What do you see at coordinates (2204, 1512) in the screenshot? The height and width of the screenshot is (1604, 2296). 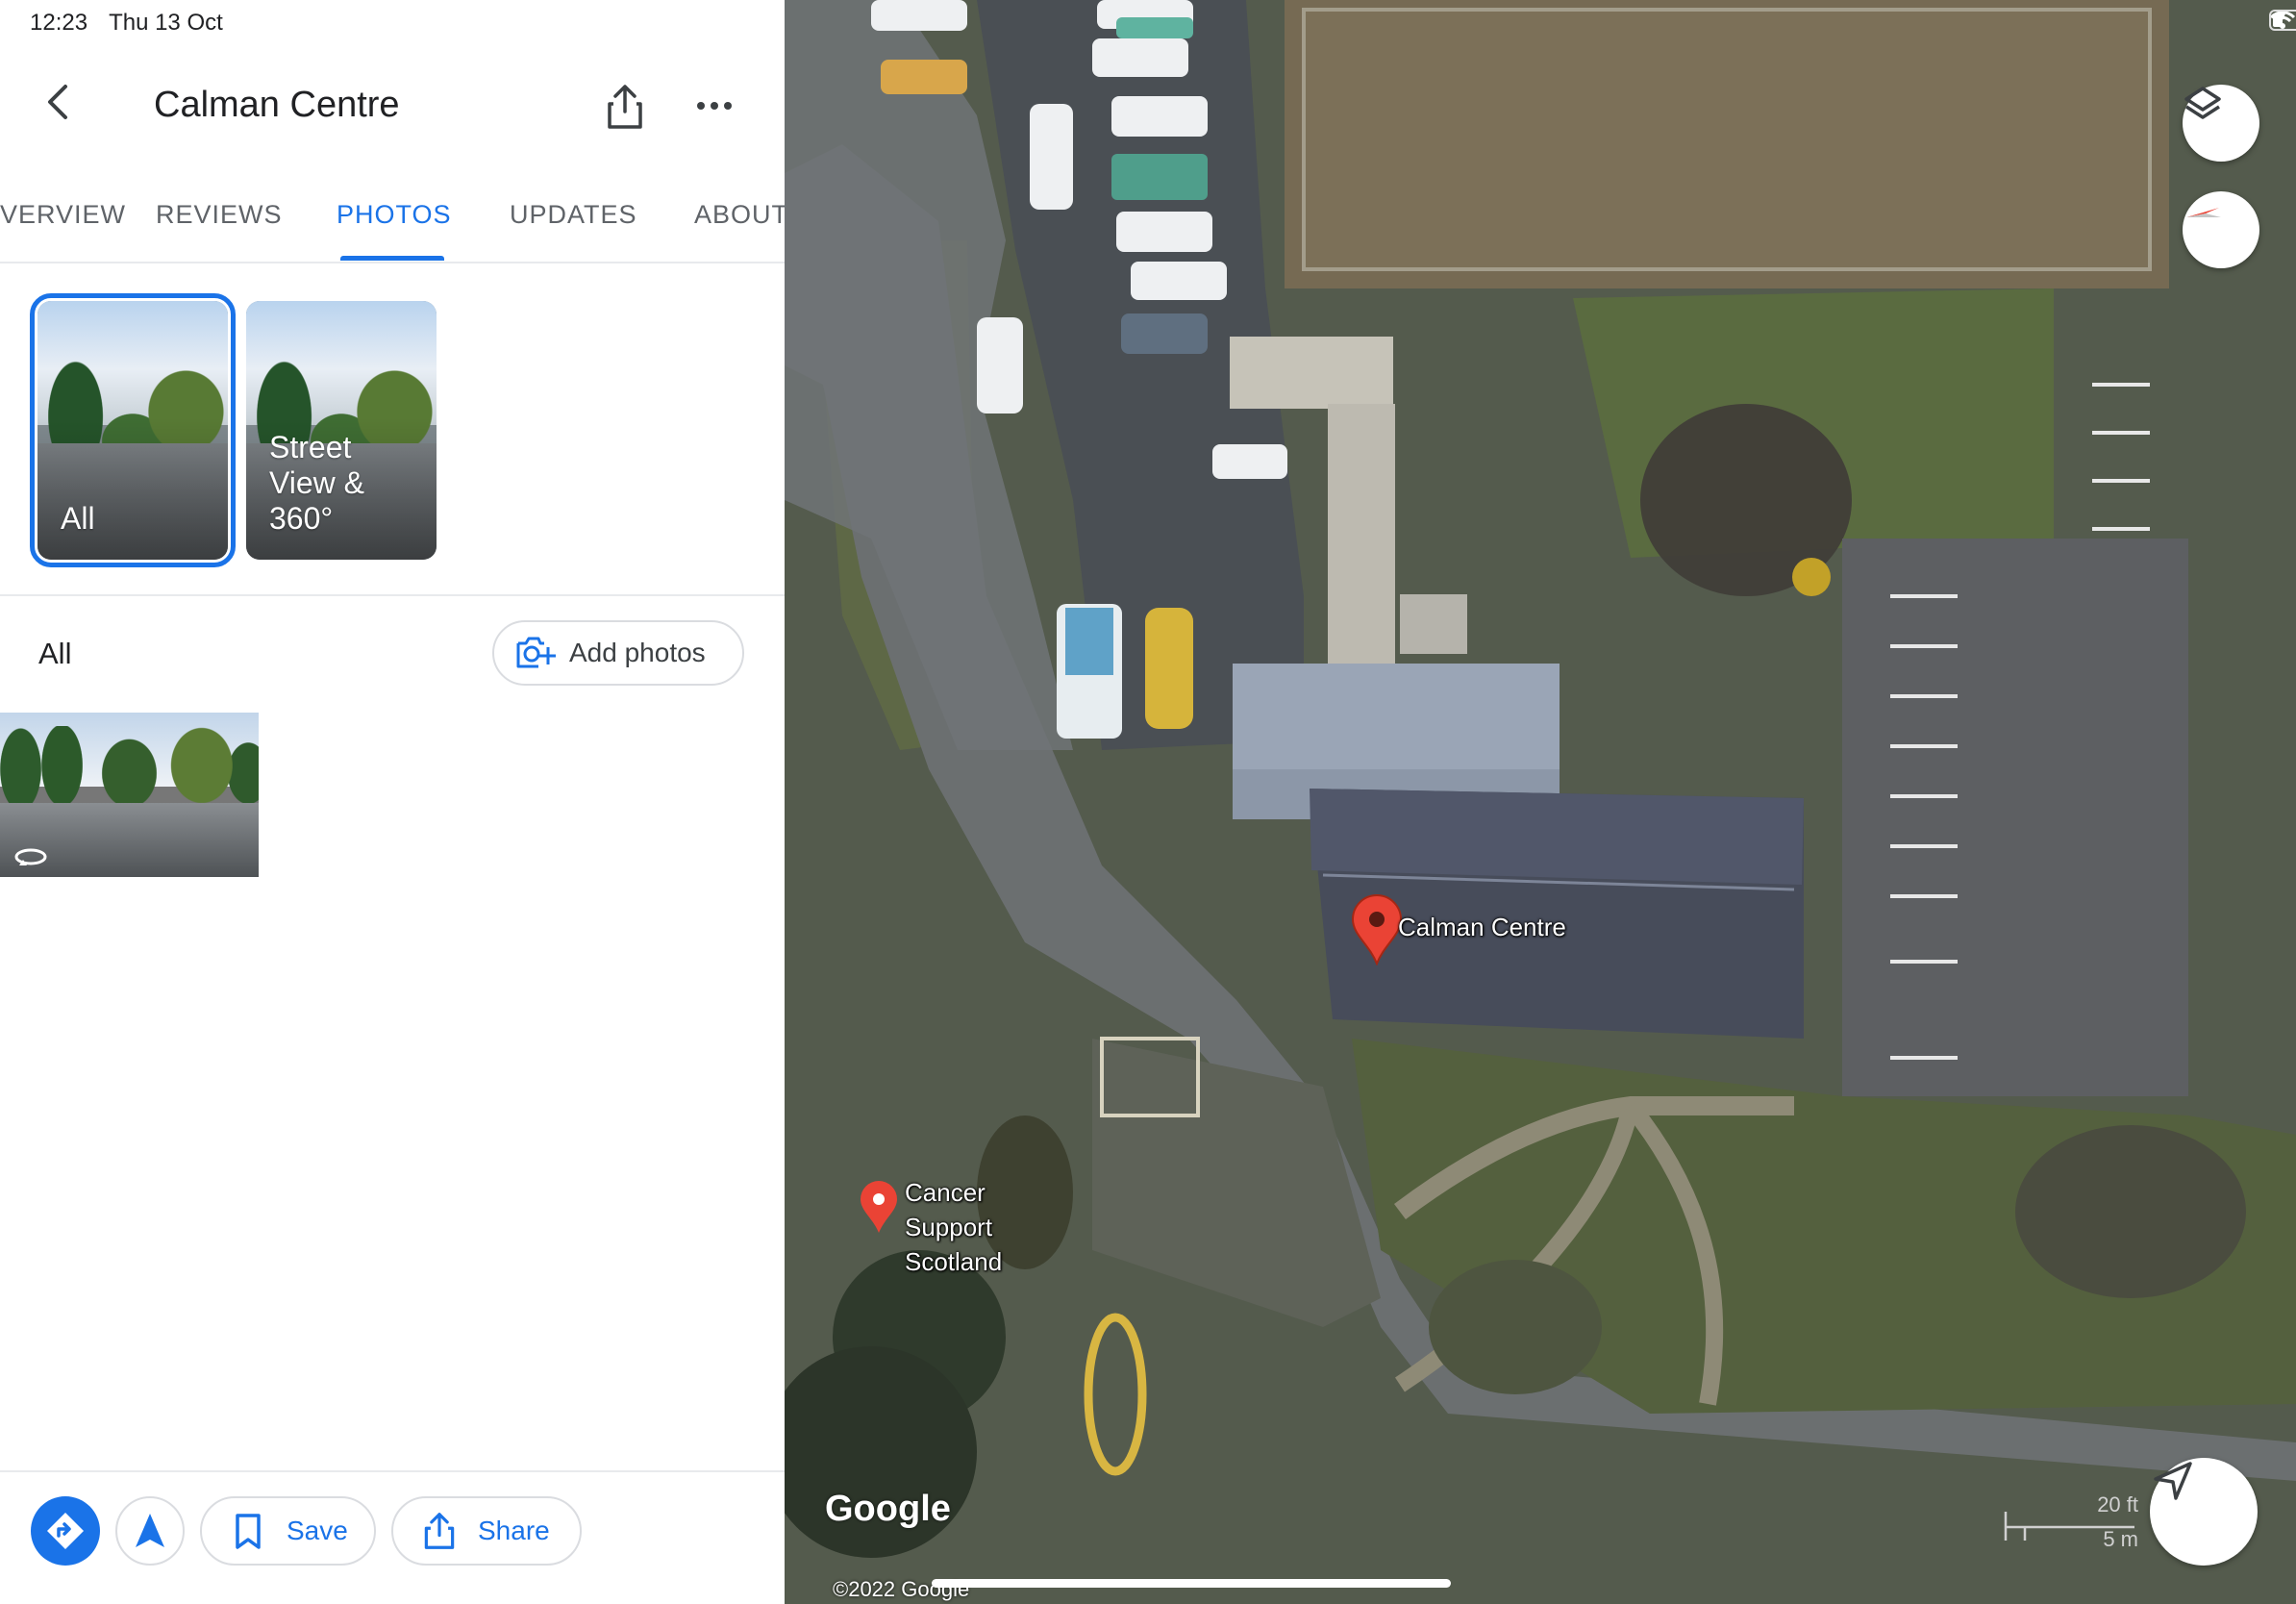 I see `my-location-button` at bounding box center [2204, 1512].